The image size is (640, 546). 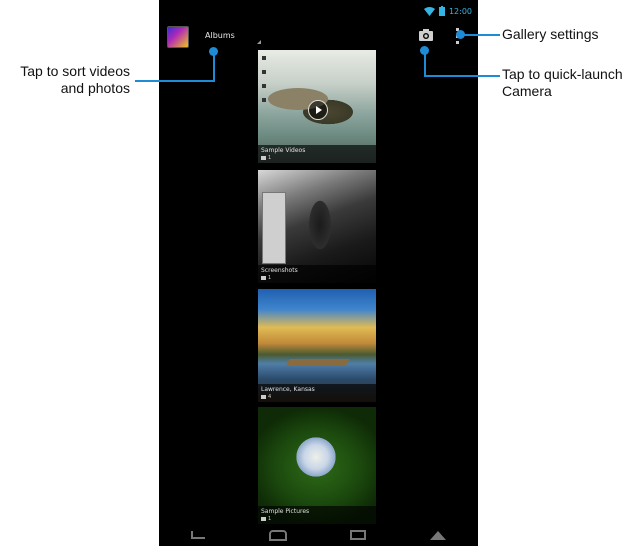 What do you see at coordinates (438, 535) in the screenshot?
I see `menu-icon` at bounding box center [438, 535].